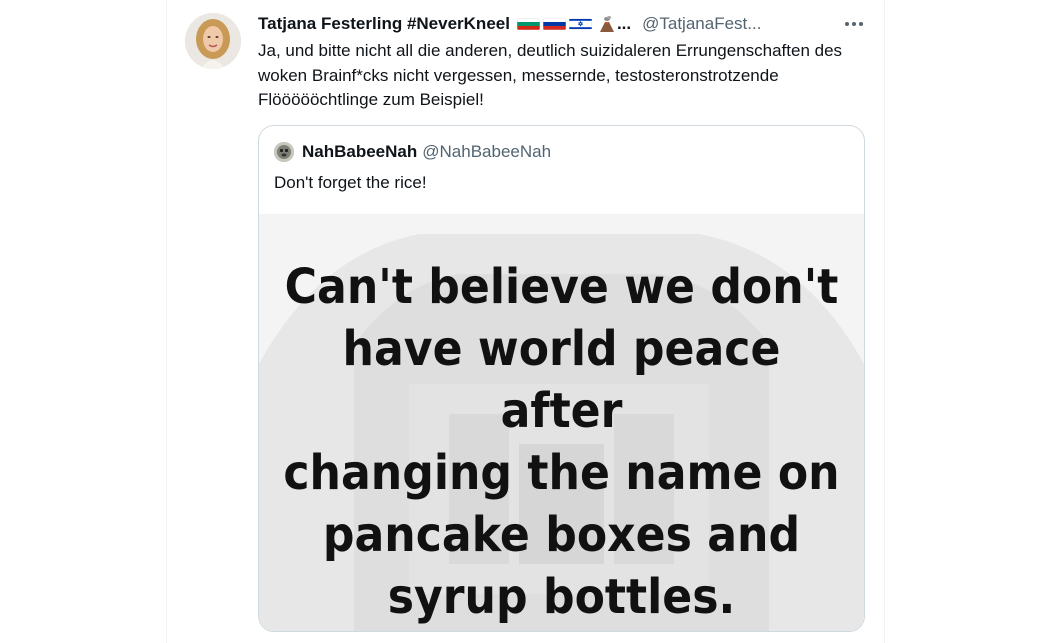 The image size is (1050, 643). What do you see at coordinates (528, 24) in the screenshot?
I see `bulgaria-flag-icon` at bounding box center [528, 24].